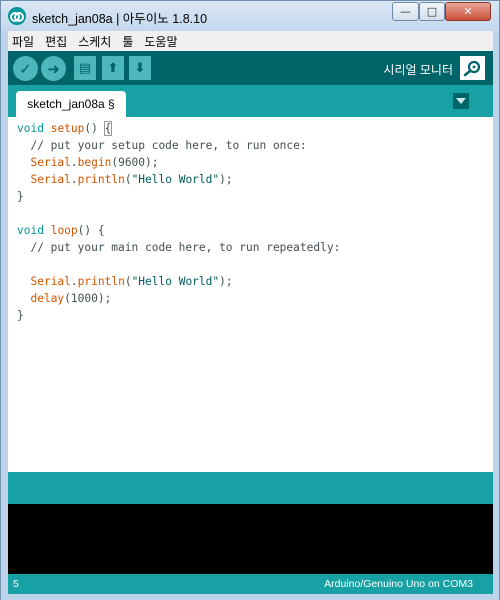  I want to click on save-sketch-button: ⬇, so click(140, 68).